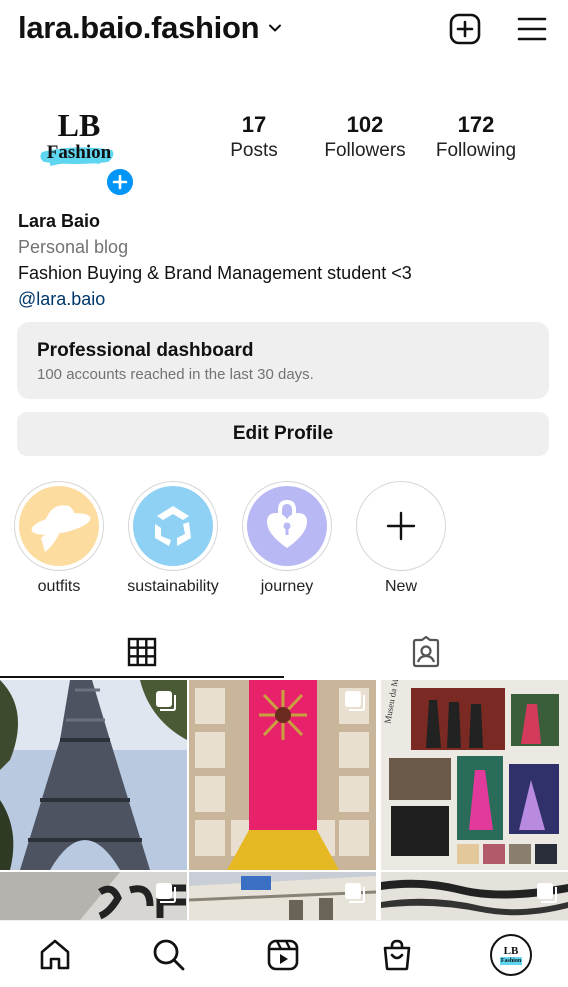 The width and height of the screenshot is (568, 987). I want to click on menu-button, so click(532, 29).